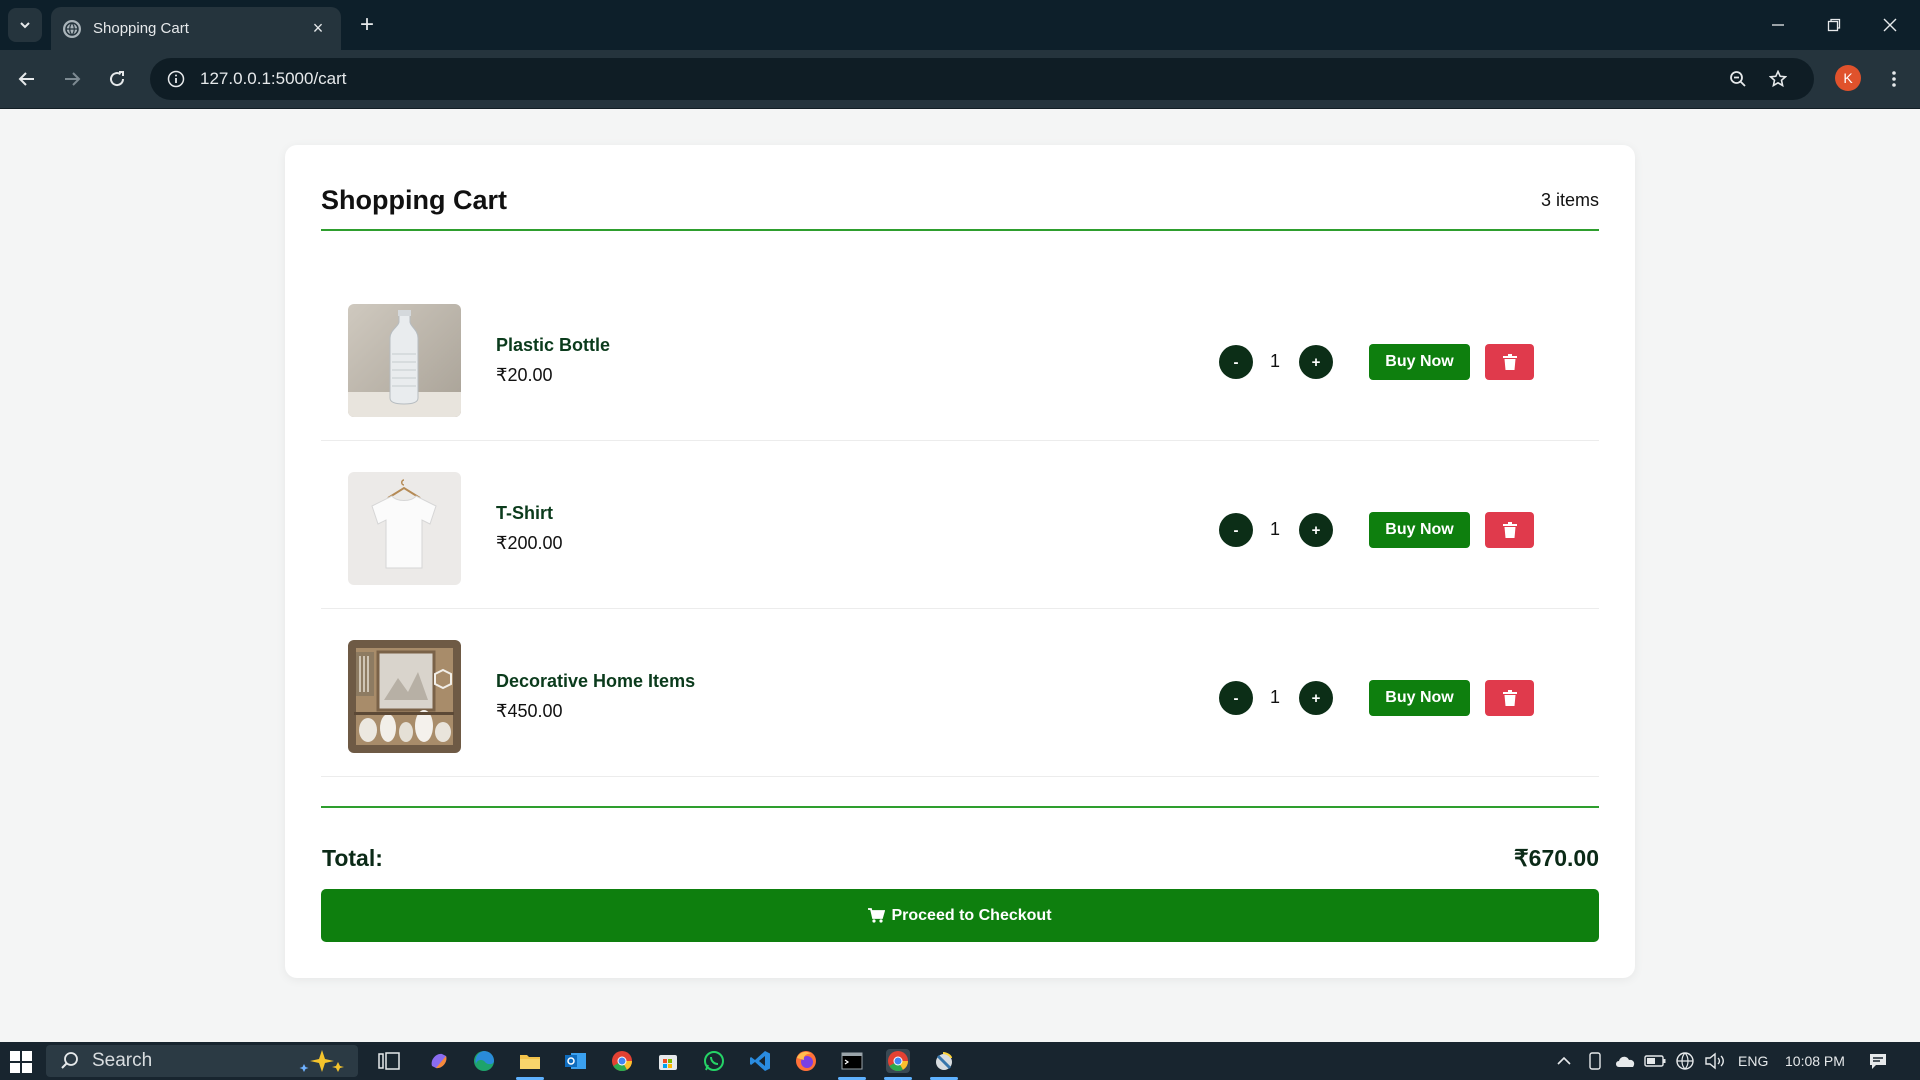  I want to click on product-image-tshirt, so click(404, 528).